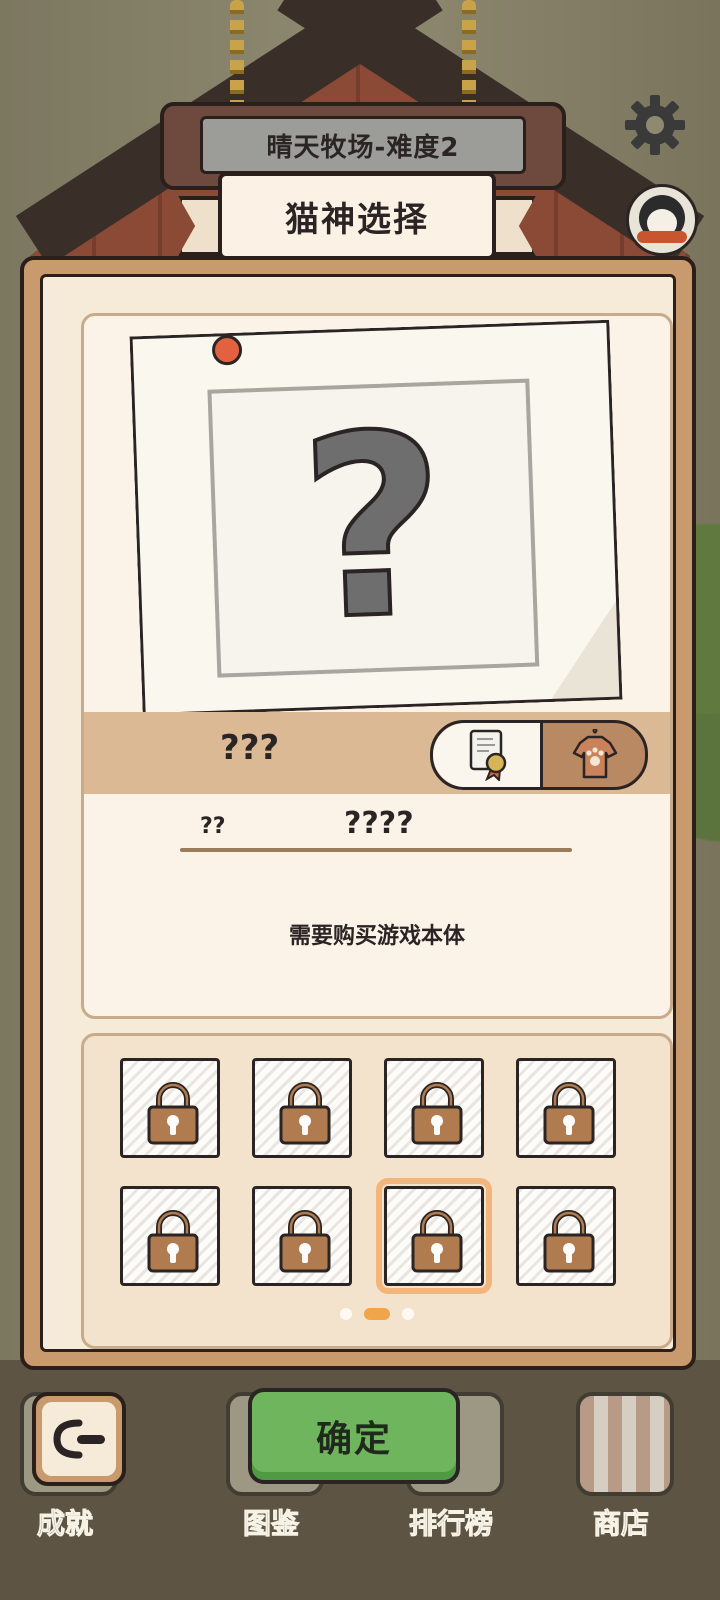 The image size is (720, 1600). I want to click on nav-leaderboard-label: 排行榜, so click(450, 1524).